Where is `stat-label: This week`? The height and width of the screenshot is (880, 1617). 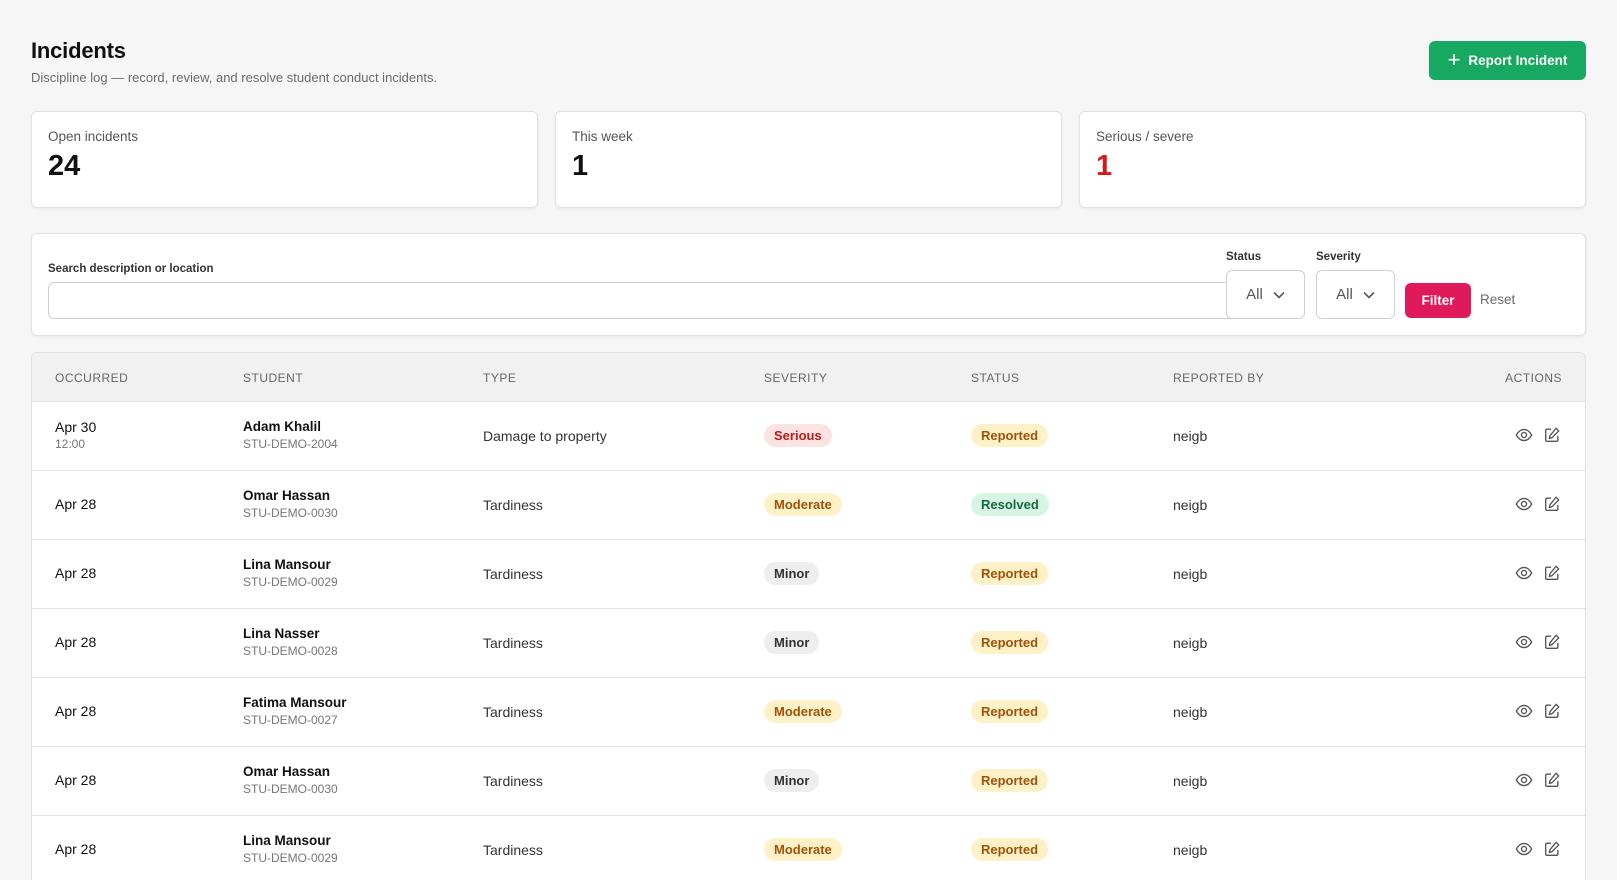 stat-label: This week is located at coordinates (602, 136).